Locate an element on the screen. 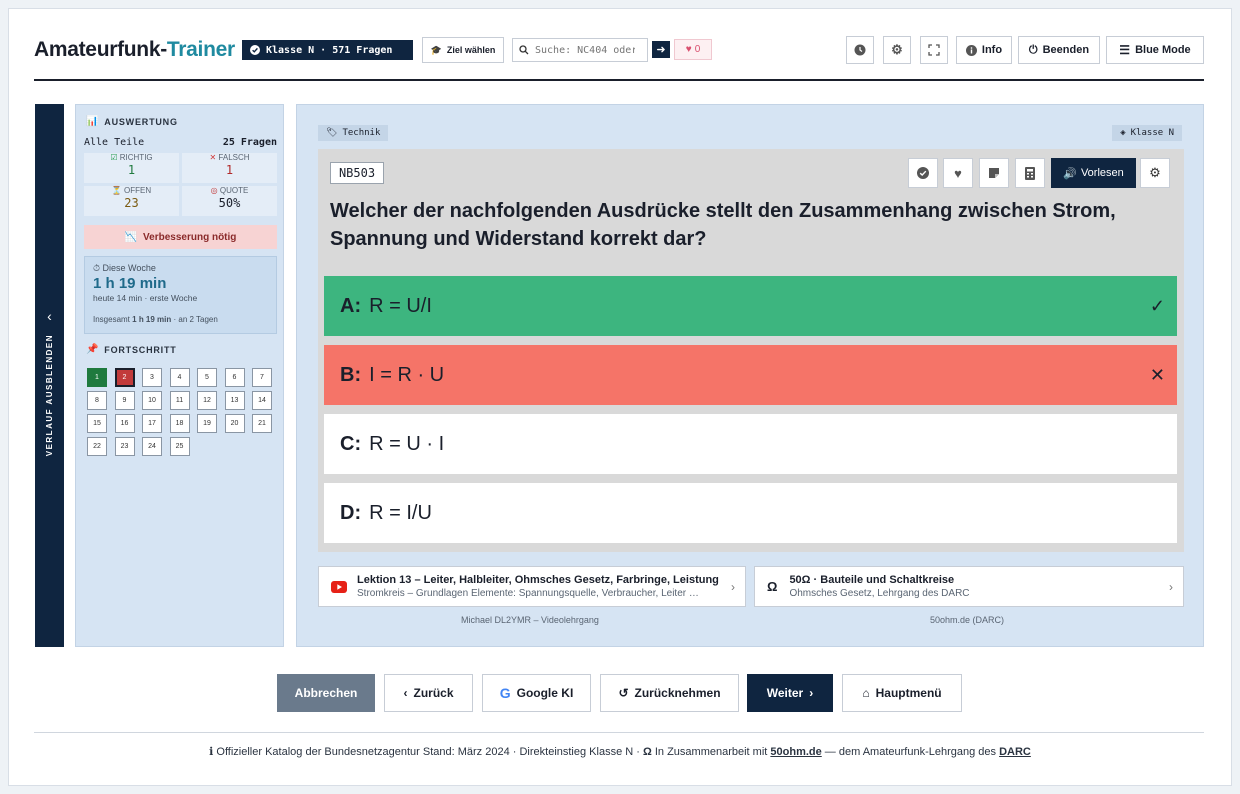  clock-icon is located at coordinates (860, 50).